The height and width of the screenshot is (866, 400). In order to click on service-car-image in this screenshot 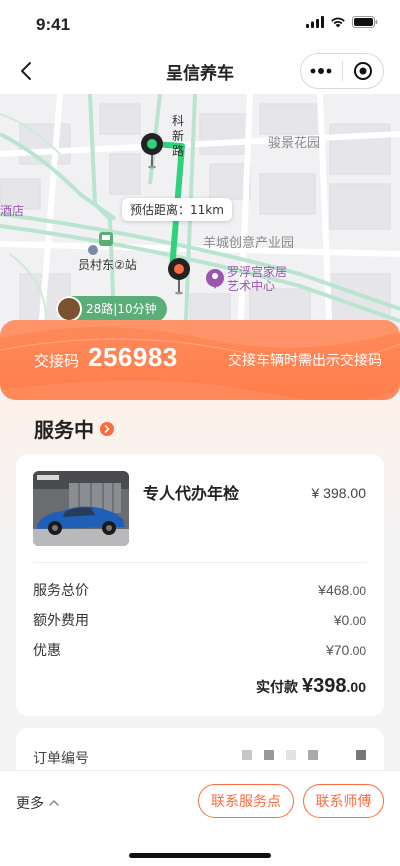, I will do `click(81, 508)`.